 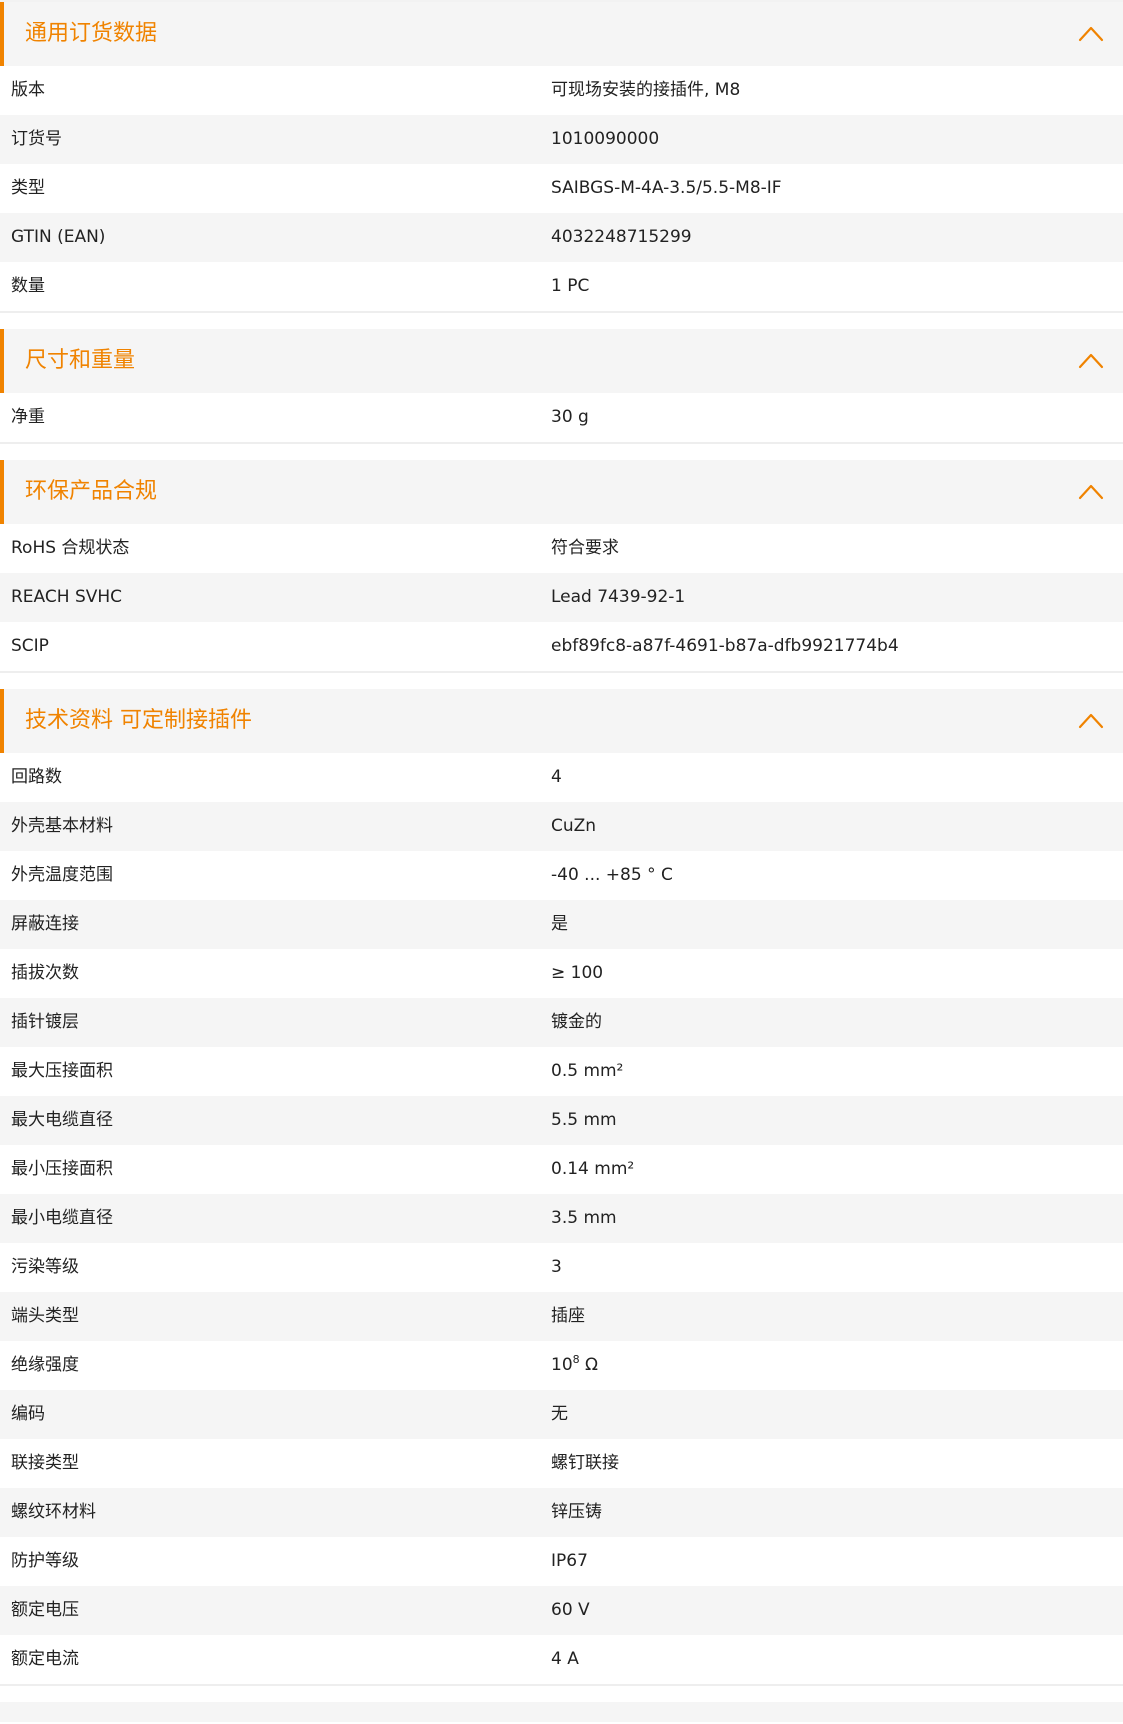 I want to click on spec-label: 版本, so click(x=28, y=90).